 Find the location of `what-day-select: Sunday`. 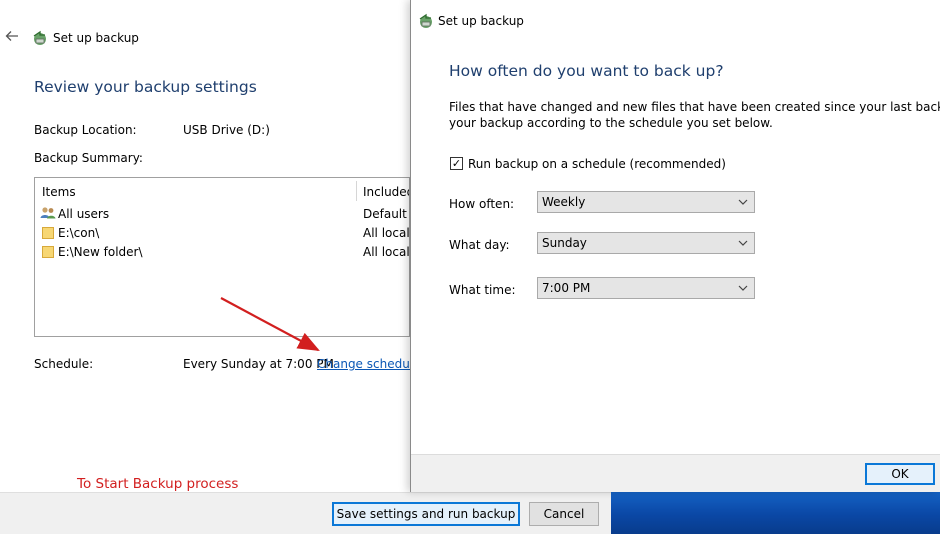

what-day-select: Sunday is located at coordinates (646, 243).